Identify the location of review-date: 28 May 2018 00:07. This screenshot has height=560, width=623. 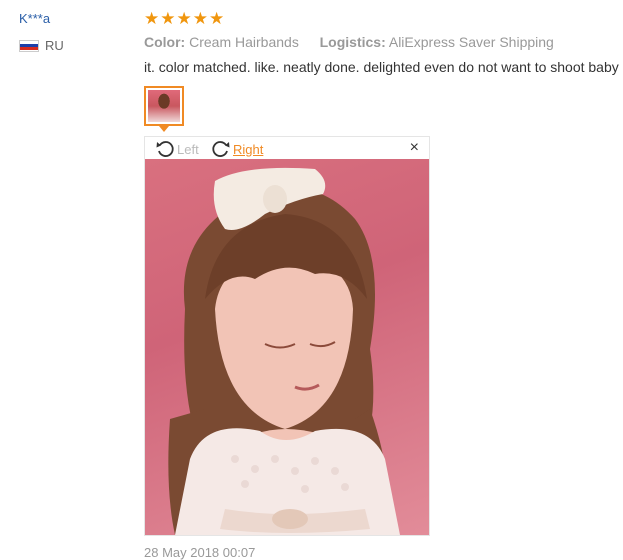
(200, 552).